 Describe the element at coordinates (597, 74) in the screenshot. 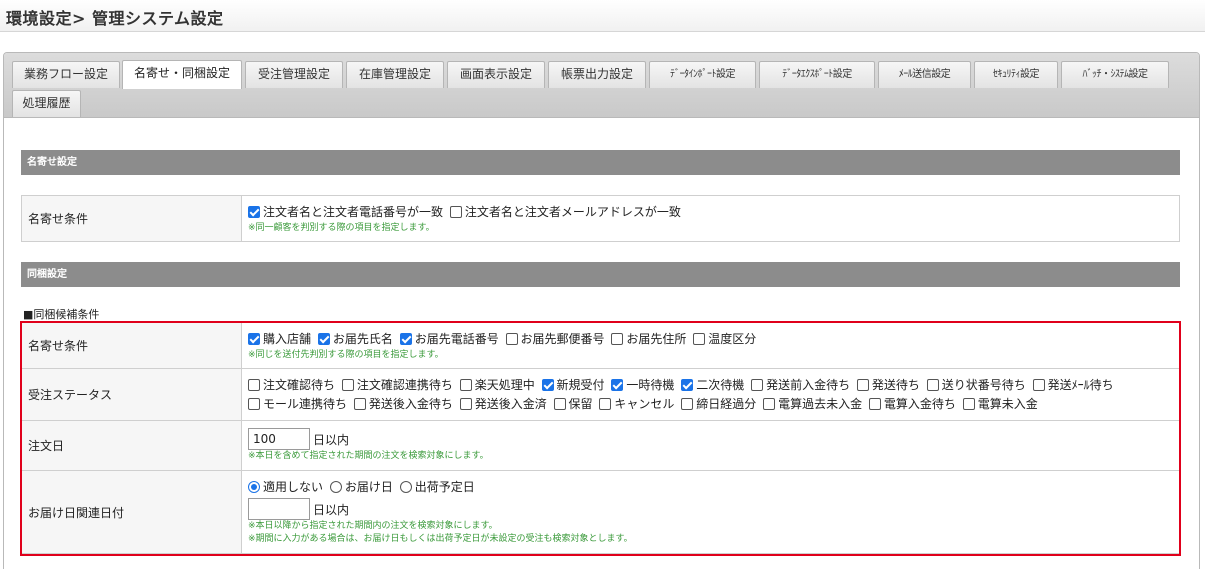

I see `tab-form-output: 帳票出力設定` at that location.